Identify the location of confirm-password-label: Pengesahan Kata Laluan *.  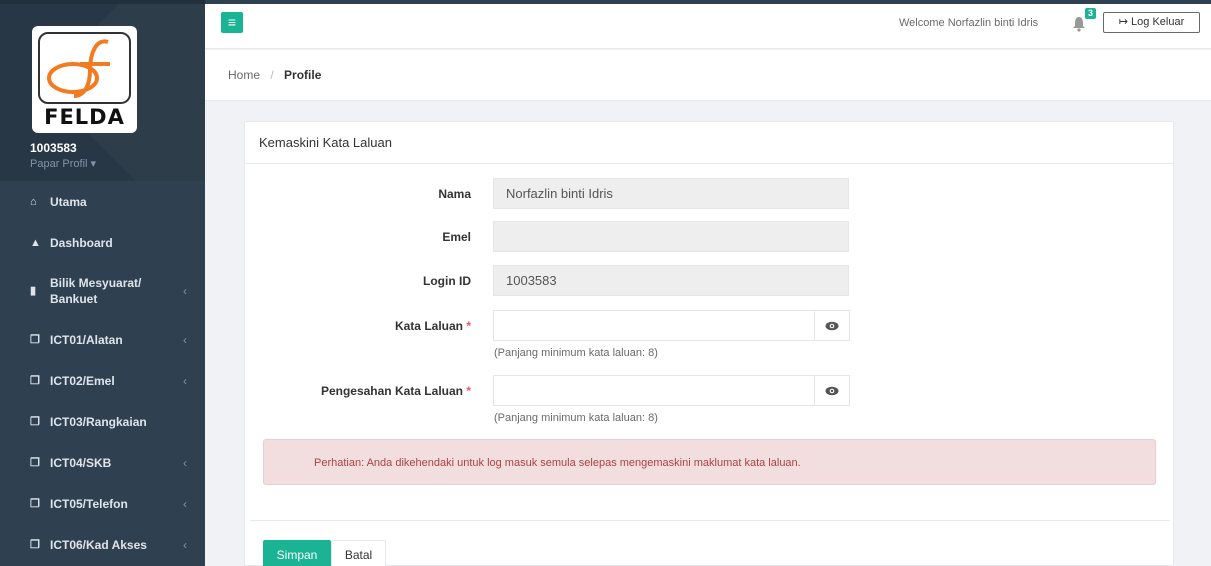
(358, 391).